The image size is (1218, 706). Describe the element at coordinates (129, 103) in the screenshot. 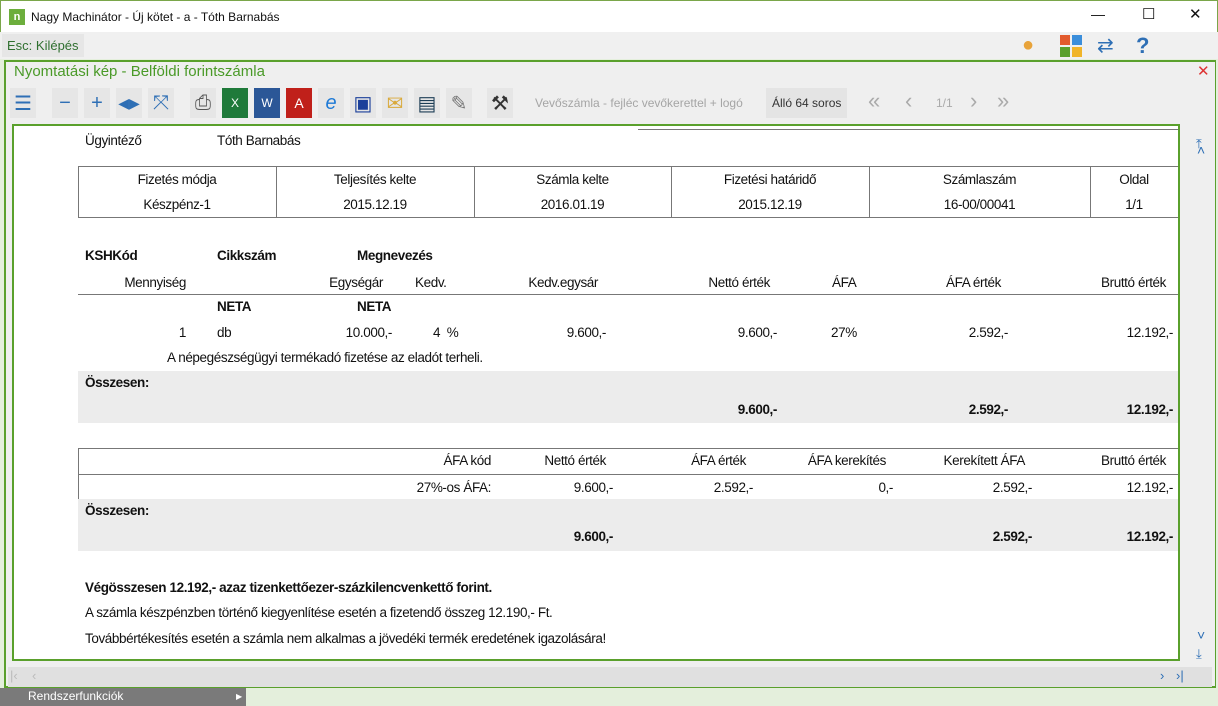

I see `fit-width-icon: ◀▶` at that location.